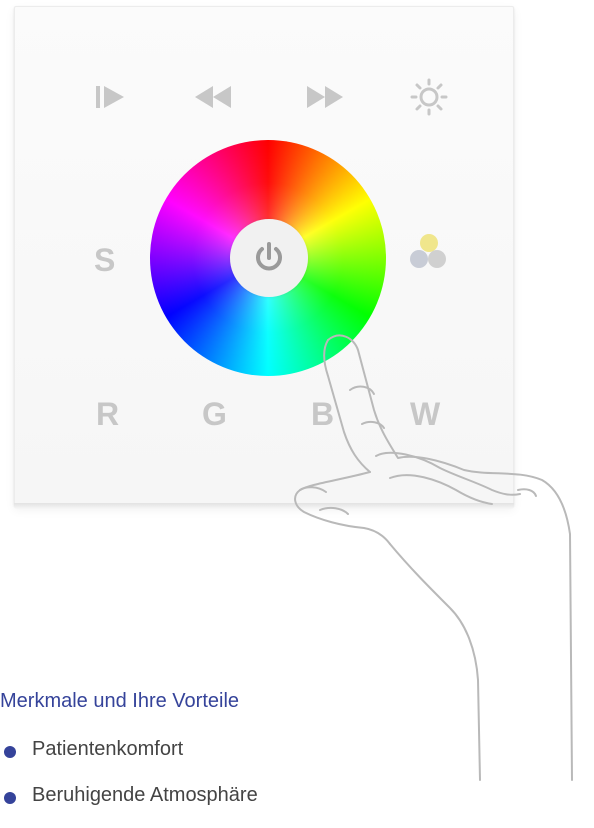 The image size is (594, 828). I want to click on g-key: G, so click(214, 414).